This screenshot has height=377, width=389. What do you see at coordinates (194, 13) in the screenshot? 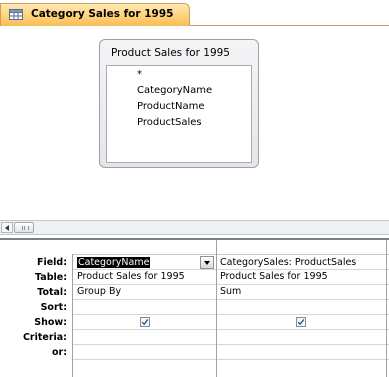
I see `document-tab-strip: Category Sales for 1995` at bounding box center [194, 13].